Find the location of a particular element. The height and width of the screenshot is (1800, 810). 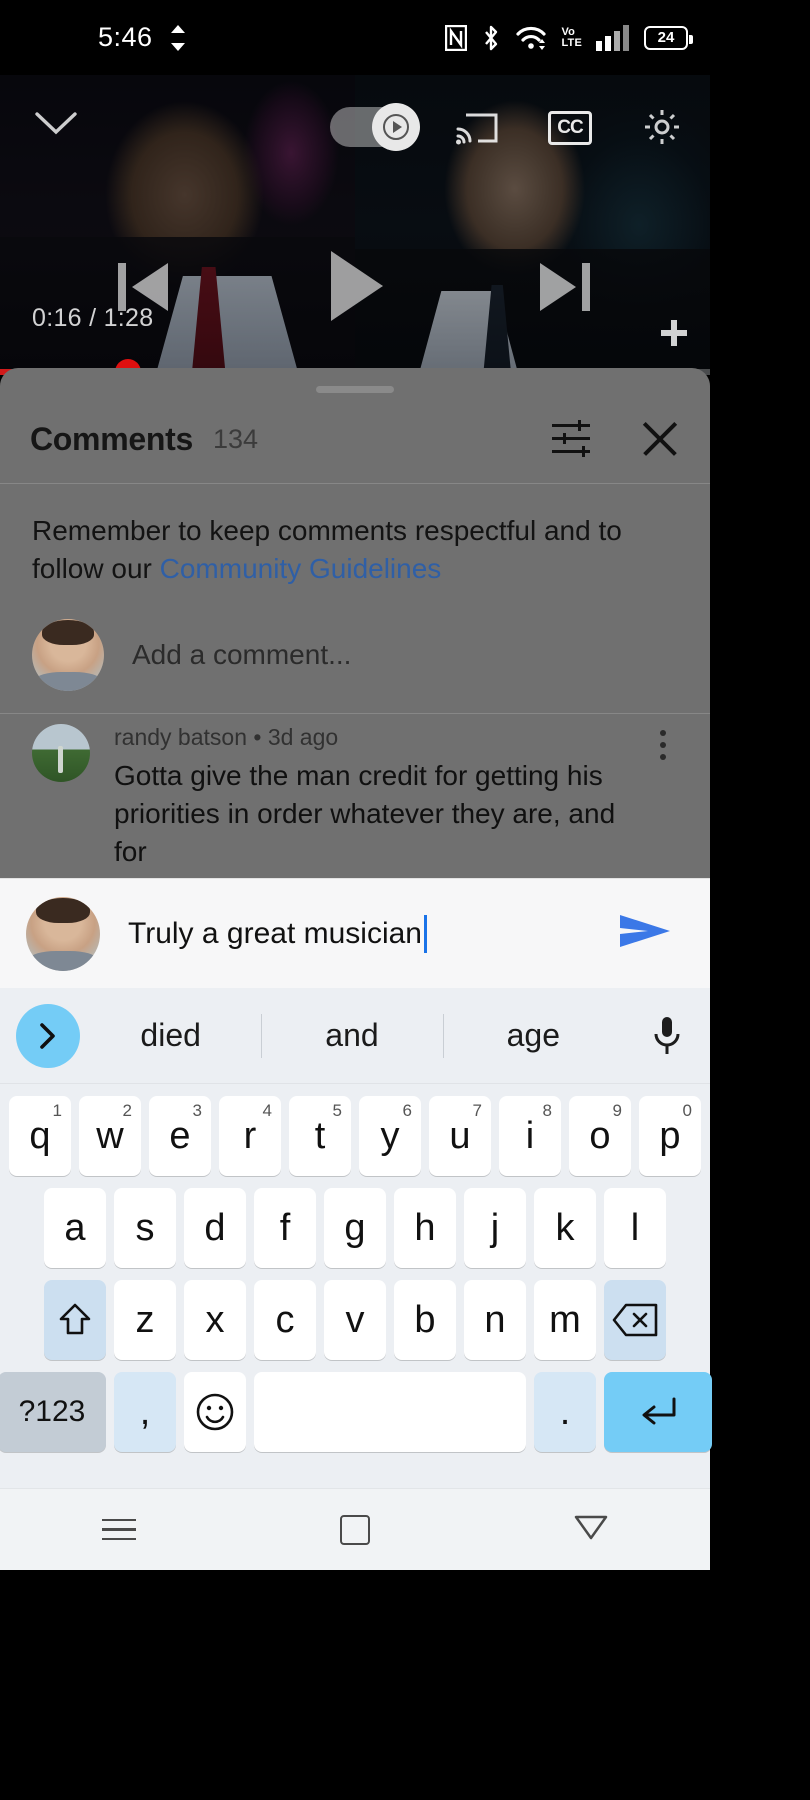

cast-icon is located at coordinates (477, 128).